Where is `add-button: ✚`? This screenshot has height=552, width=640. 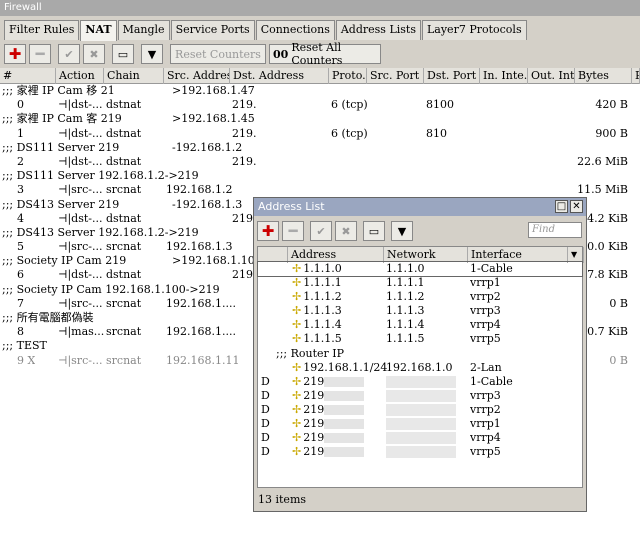
add-button: ✚ is located at coordinates (15, 54).